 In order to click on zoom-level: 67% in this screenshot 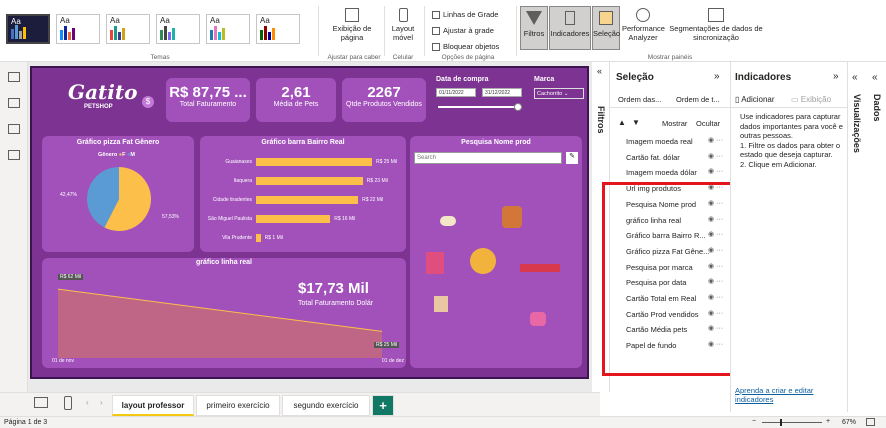, I will do `click(849, 422)`.